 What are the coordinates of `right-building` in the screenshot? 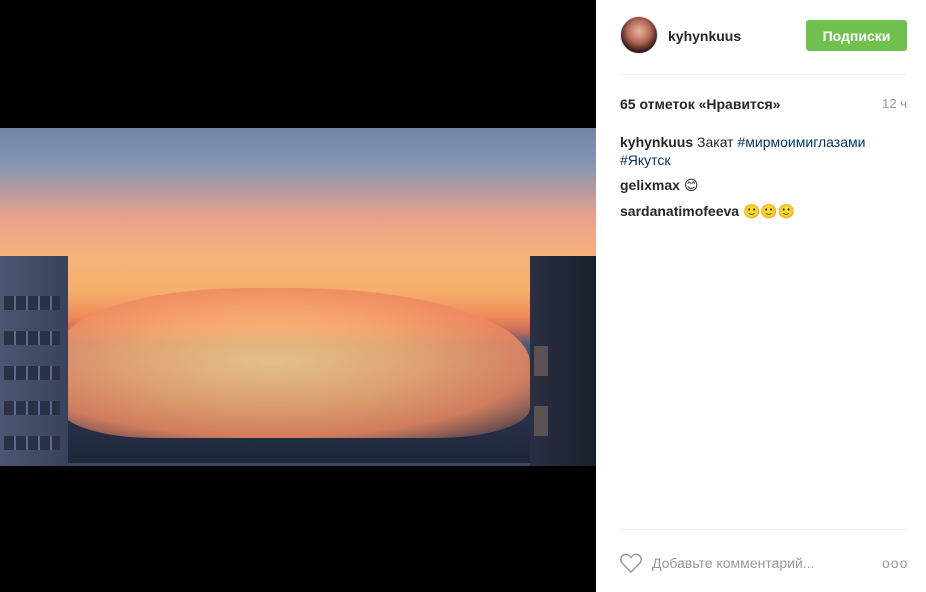 It's located at (563, 361).